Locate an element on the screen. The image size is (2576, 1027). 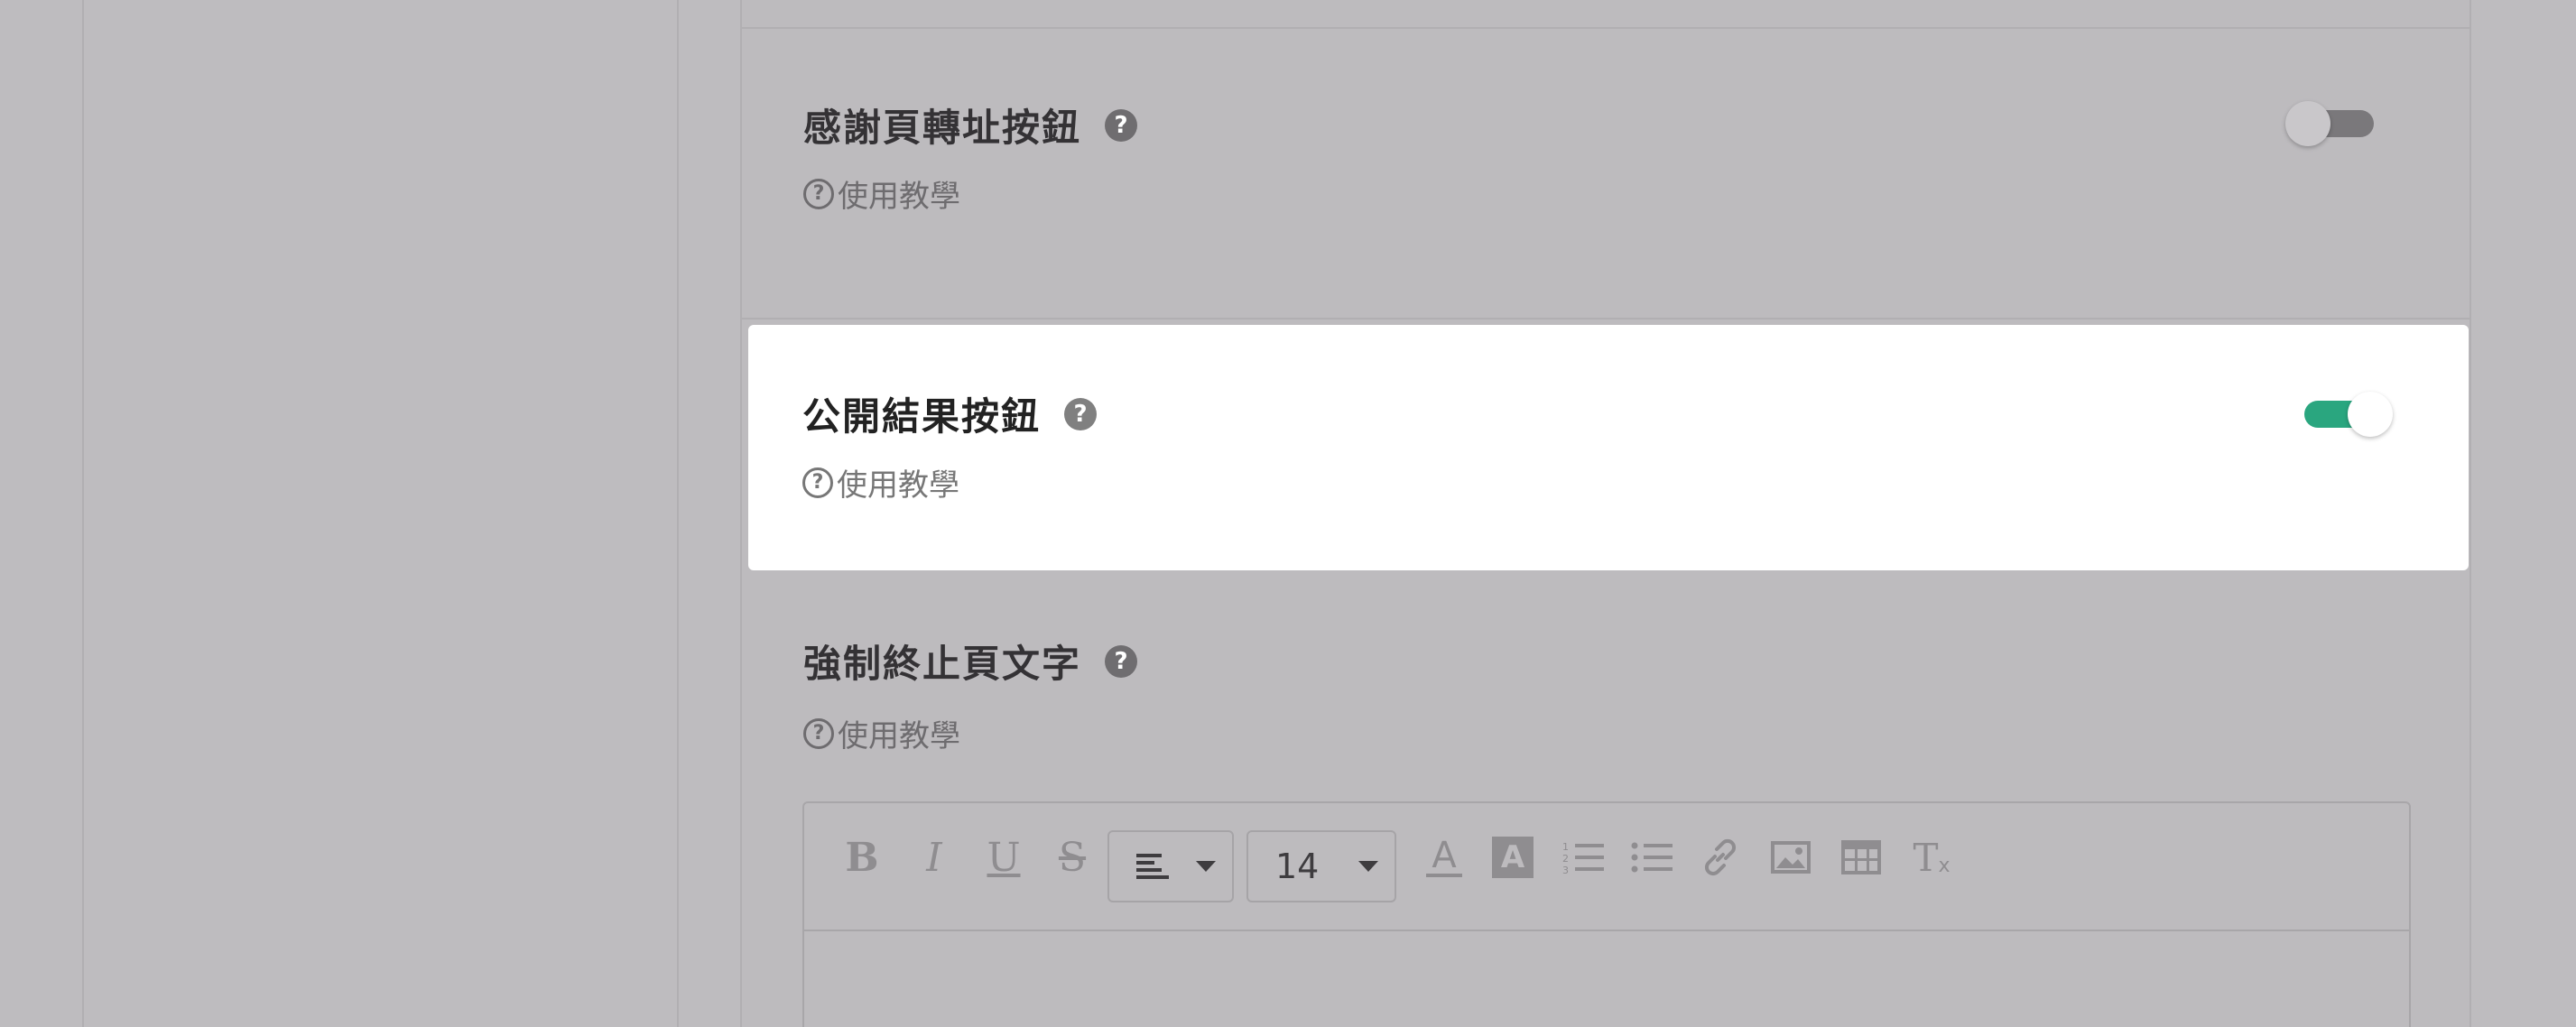
public-result-toggle is located at coordinates (2343, 413).